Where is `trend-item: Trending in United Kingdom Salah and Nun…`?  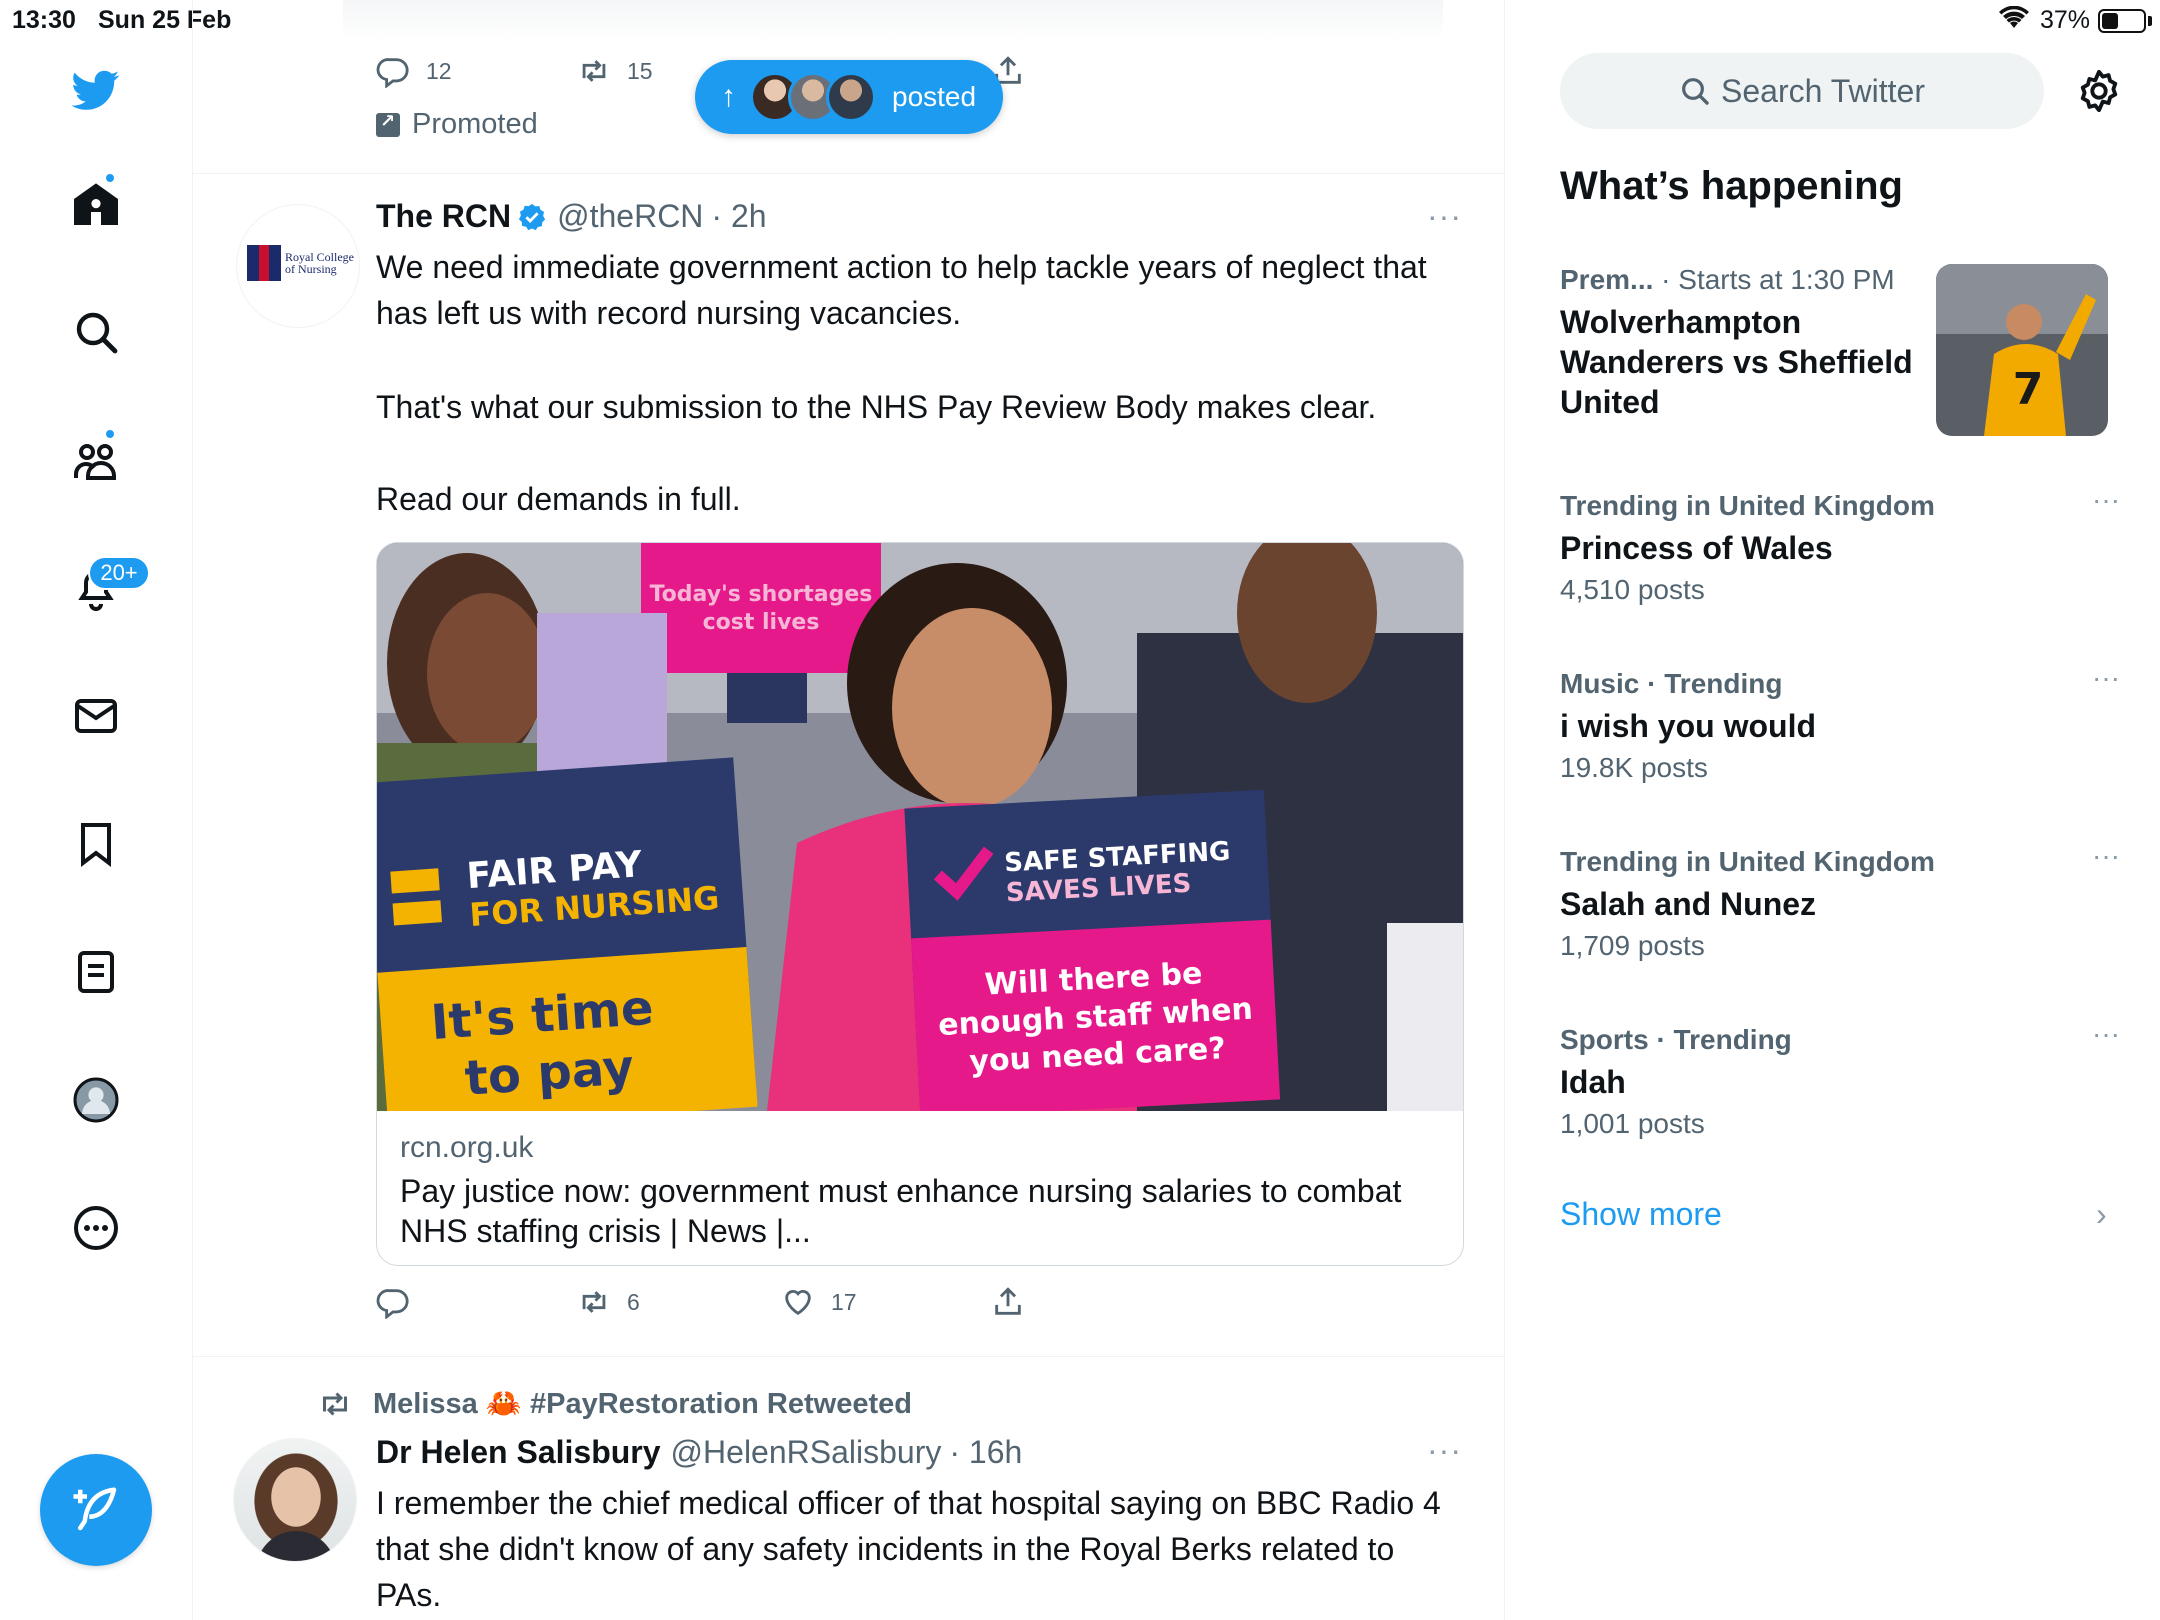 trend-item: Trending in United Kingdom Salah and Nun… is located at coordinates (1840, 901).